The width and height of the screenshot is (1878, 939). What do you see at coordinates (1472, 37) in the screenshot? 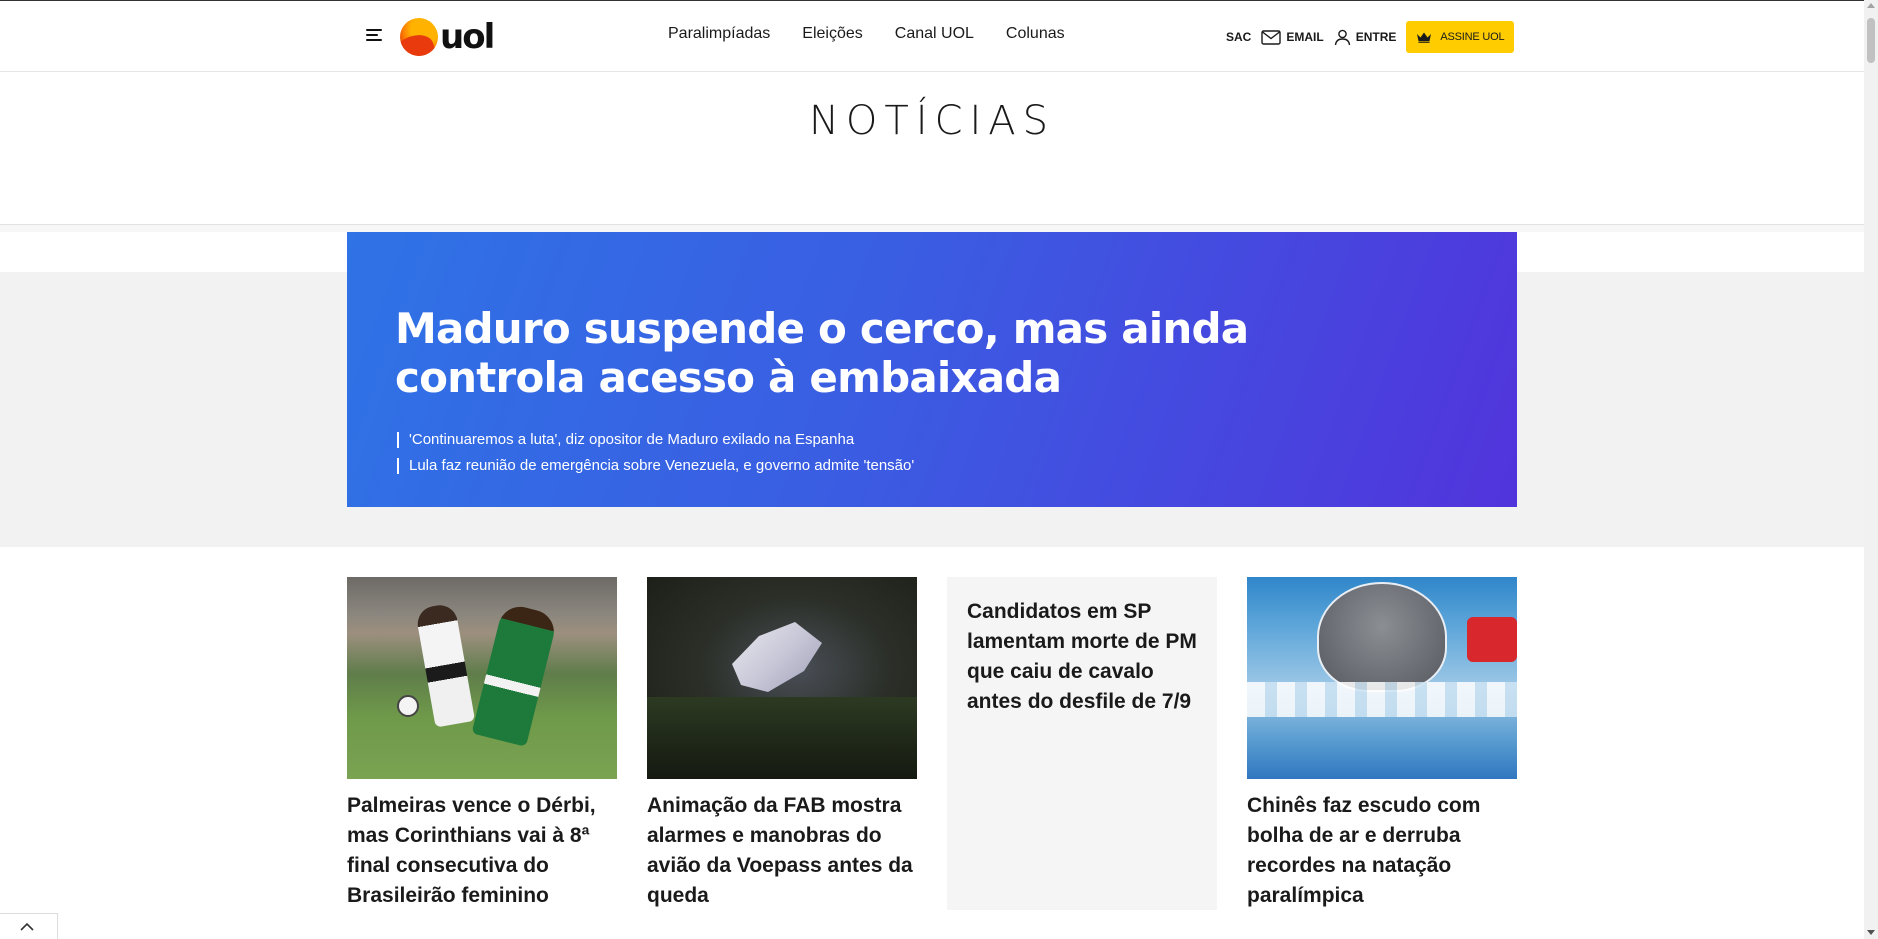
I see `subscribe-label: ASSINE UOL` at bounding box center [1472, 37].